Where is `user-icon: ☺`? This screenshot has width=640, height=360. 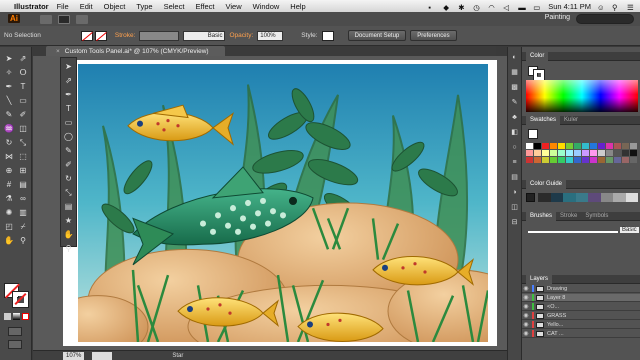
user-icon: ☺ is located at coordinates (601, 7).